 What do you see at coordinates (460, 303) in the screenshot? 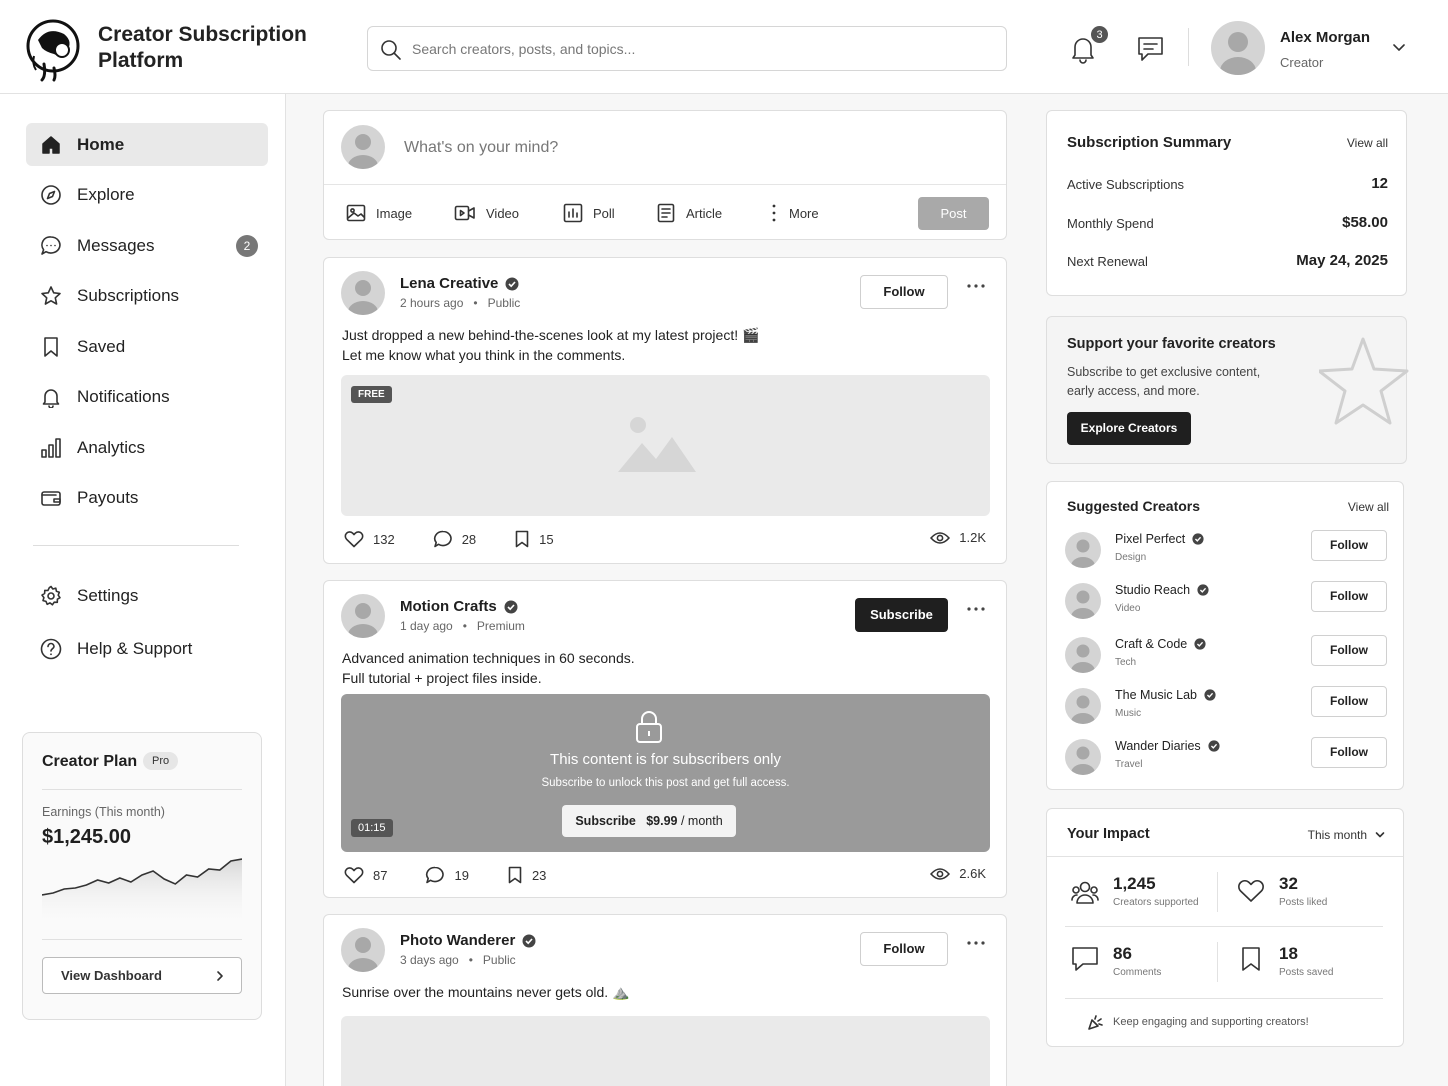
I see `post-meta: 2 hours ago • Public` at bounding box center [460, 303].